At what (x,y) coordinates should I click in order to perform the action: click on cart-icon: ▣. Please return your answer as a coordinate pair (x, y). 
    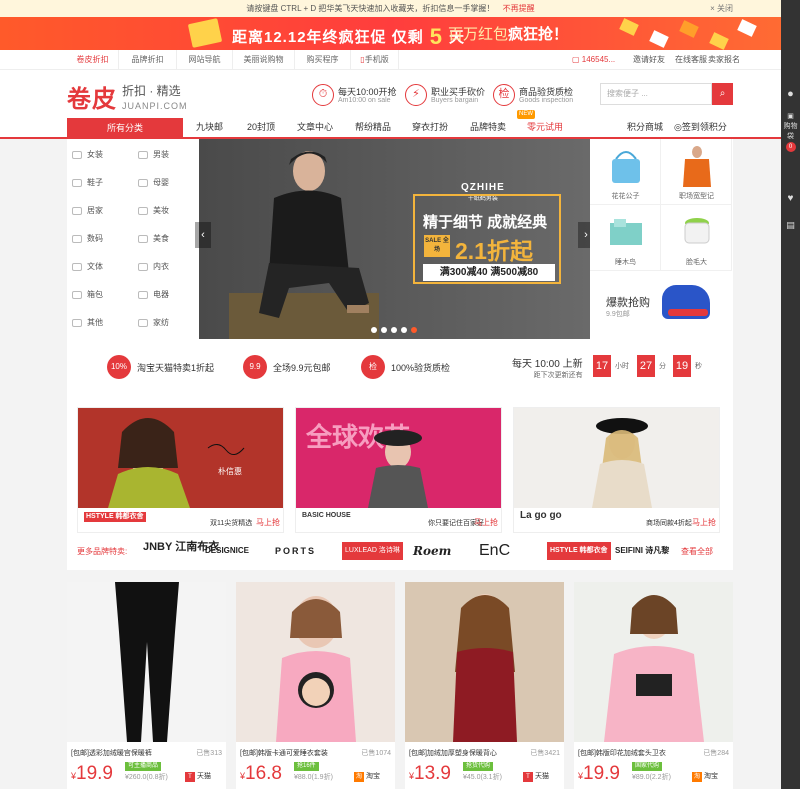
    Looking at the image, I should click on (790, 116).